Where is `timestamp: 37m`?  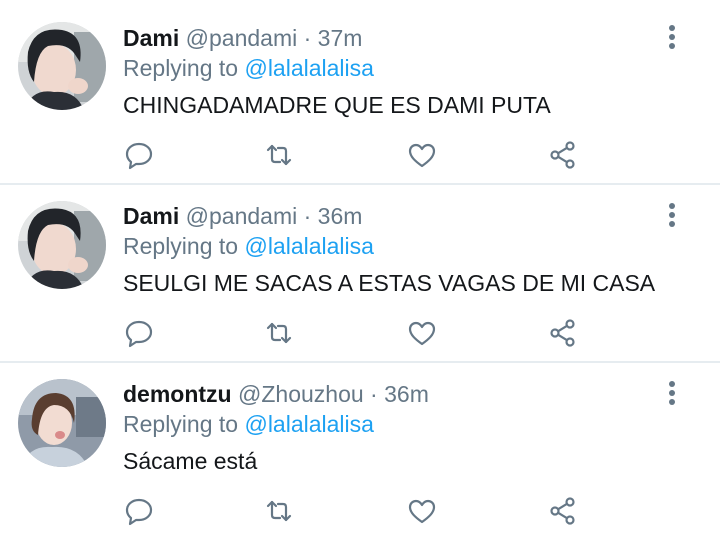 timestamp: 37m is located at coordinates (340, 38).